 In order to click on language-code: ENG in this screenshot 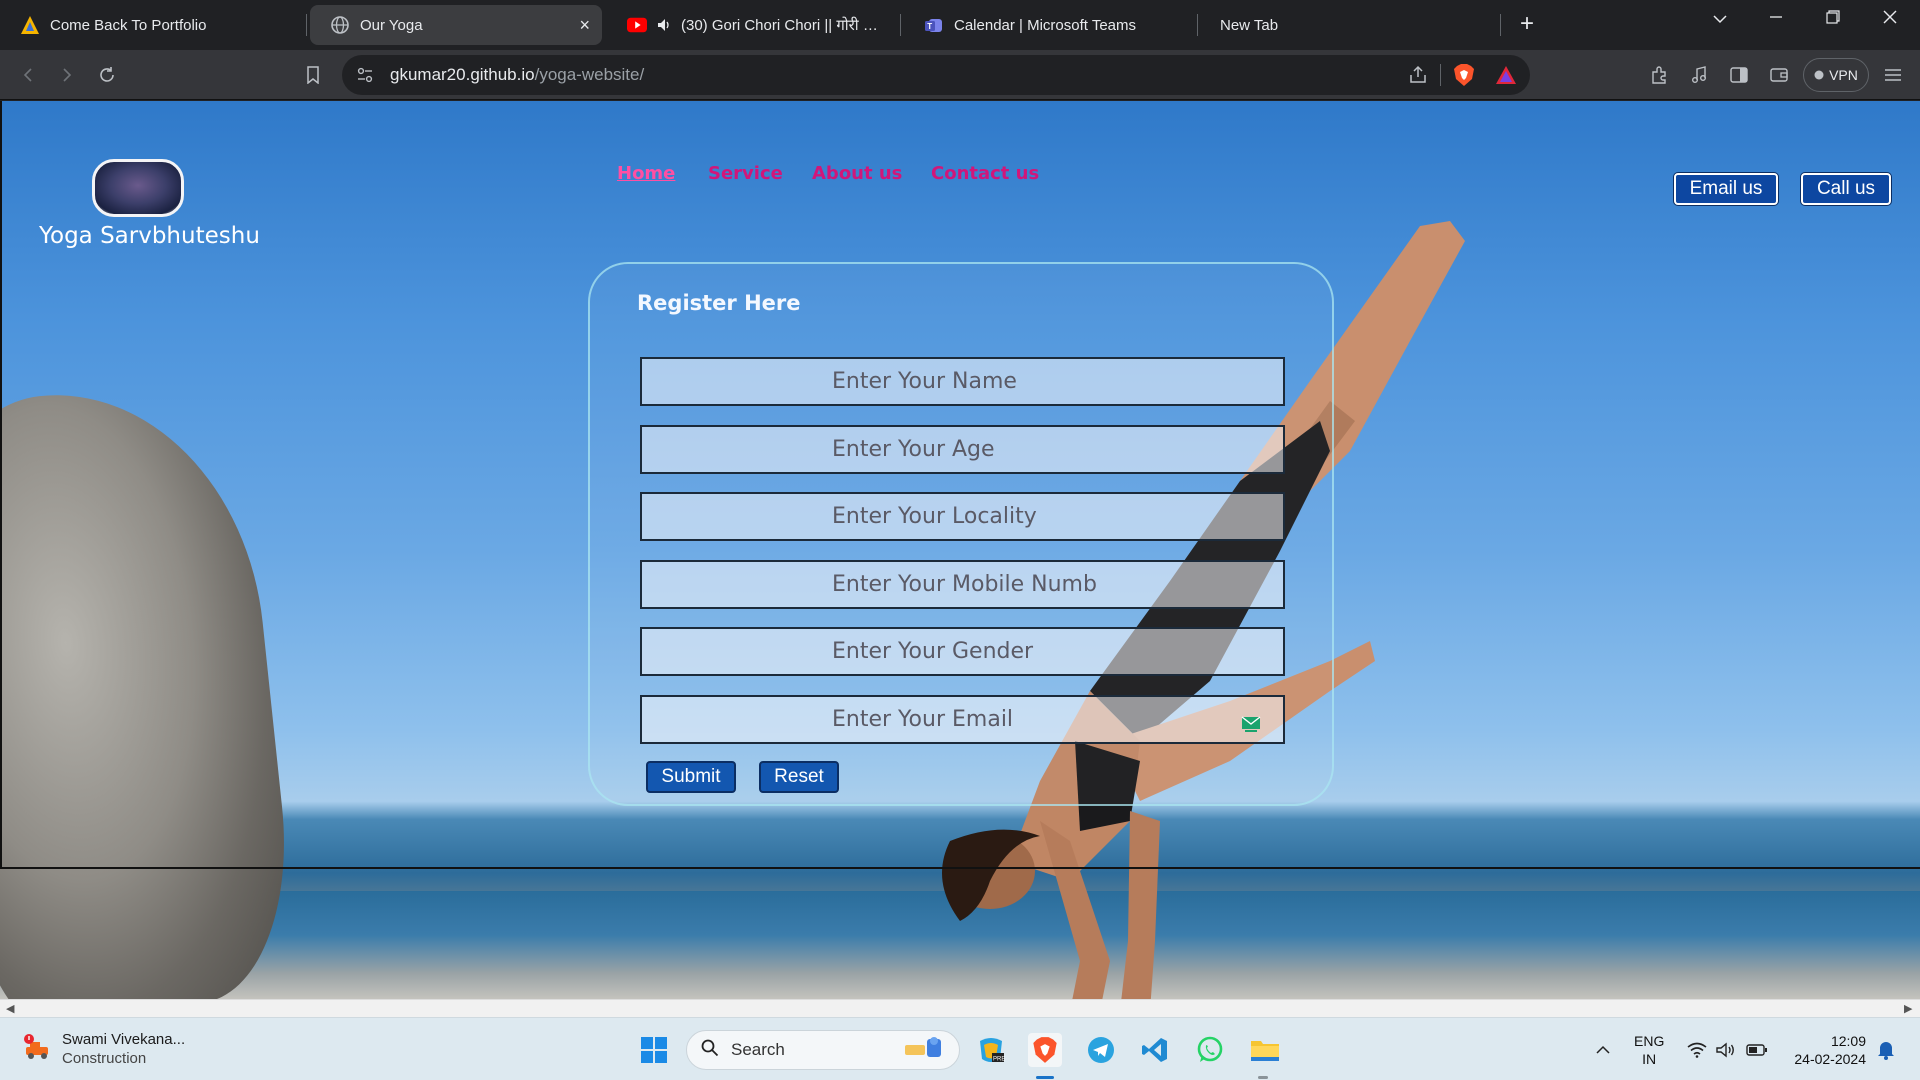, I will do `click(1649, 1041)`.